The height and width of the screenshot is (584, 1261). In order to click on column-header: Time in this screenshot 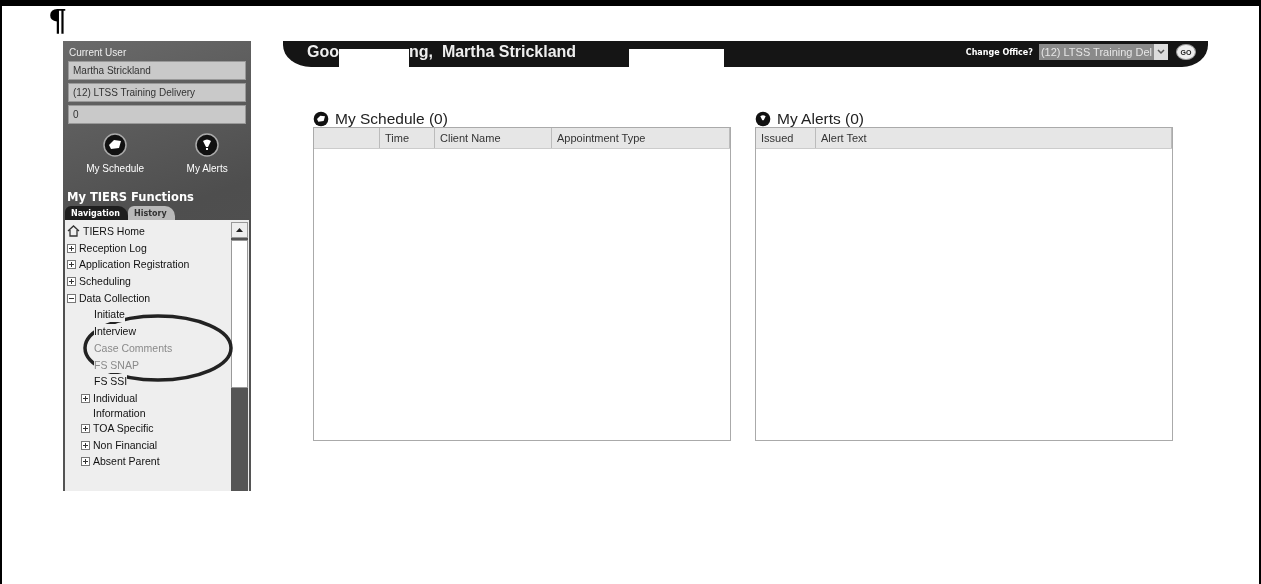, I will do `click(407, 138)`.